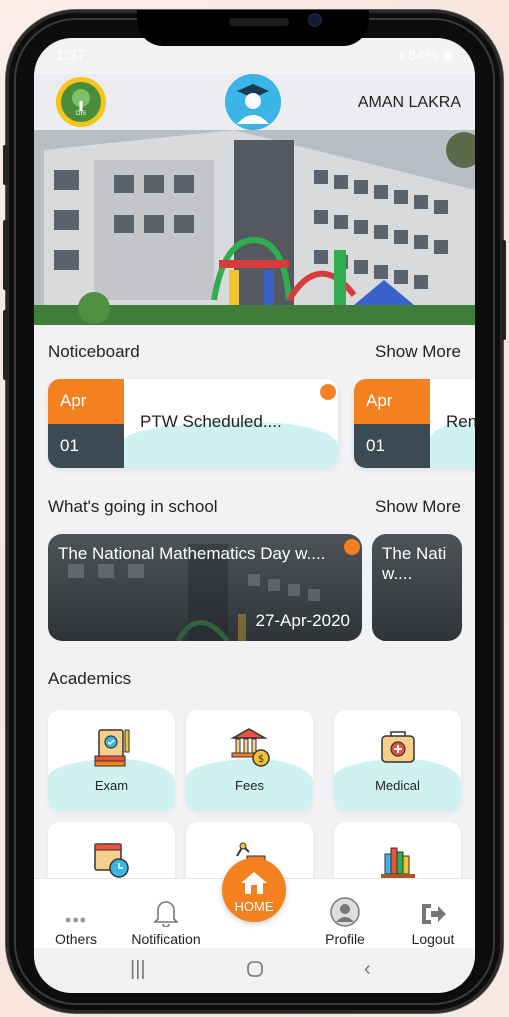  Describe the element at coordinates (418, 352) in the screenshot. I see `noticeboard-show-more-link: Show More` at that location.